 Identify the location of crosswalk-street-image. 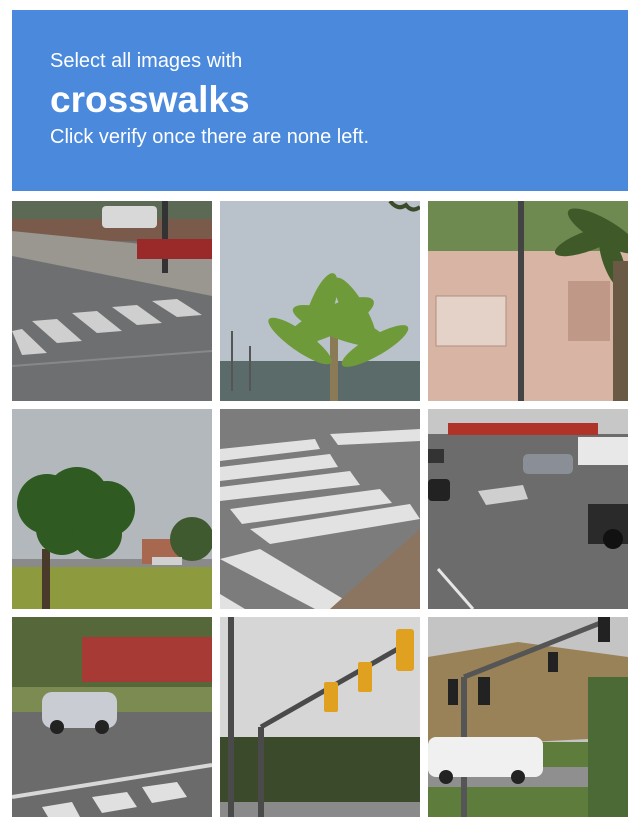
(112, 301).